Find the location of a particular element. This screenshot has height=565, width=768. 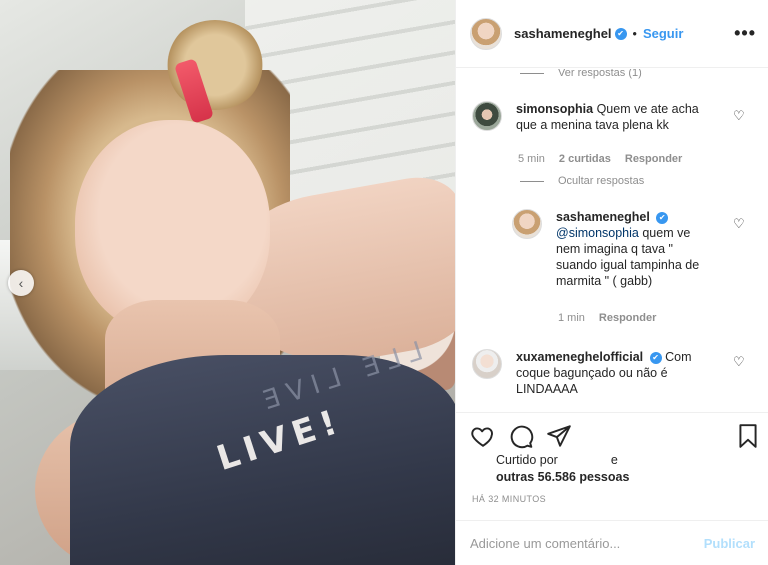

liked-by-suffix: e is located at coordinates (614, 460).